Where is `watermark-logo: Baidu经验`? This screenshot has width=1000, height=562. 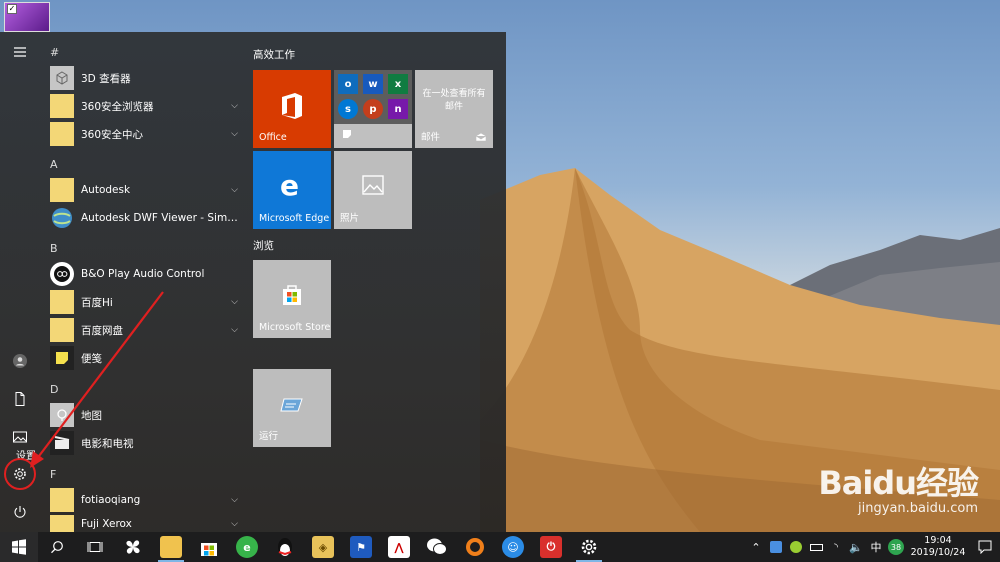
watermark-logo: Baidu经验 is located at coordinates (898, 483).